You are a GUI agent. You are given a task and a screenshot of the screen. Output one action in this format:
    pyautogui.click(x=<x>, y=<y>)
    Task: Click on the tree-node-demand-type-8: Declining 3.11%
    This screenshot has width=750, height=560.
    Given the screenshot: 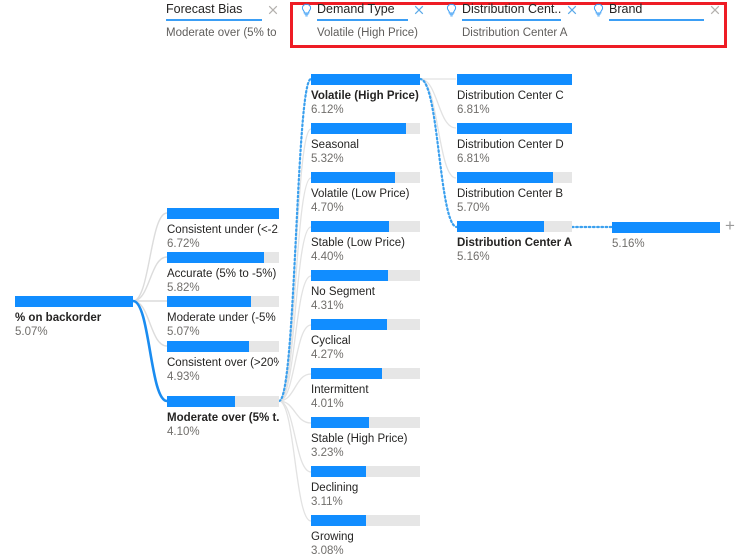 What is the action you would take?
    pyautogui.click(x=365, y=487)
    